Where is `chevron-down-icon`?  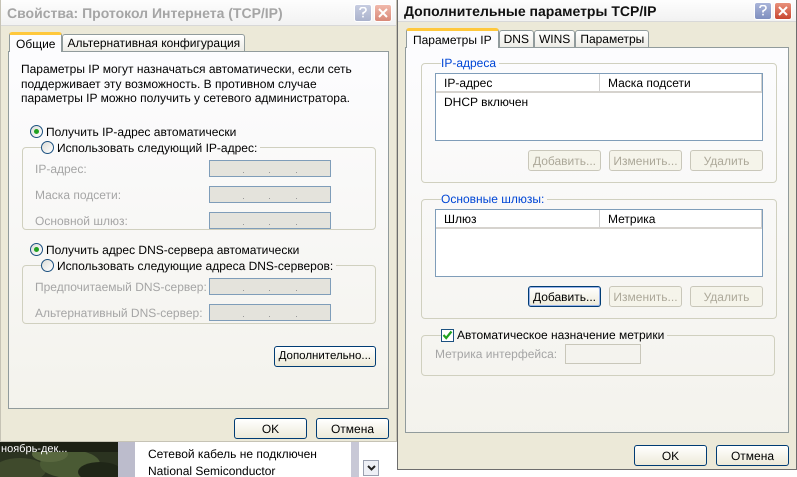 chevron-down-icon is located at coordinates (371, 468).